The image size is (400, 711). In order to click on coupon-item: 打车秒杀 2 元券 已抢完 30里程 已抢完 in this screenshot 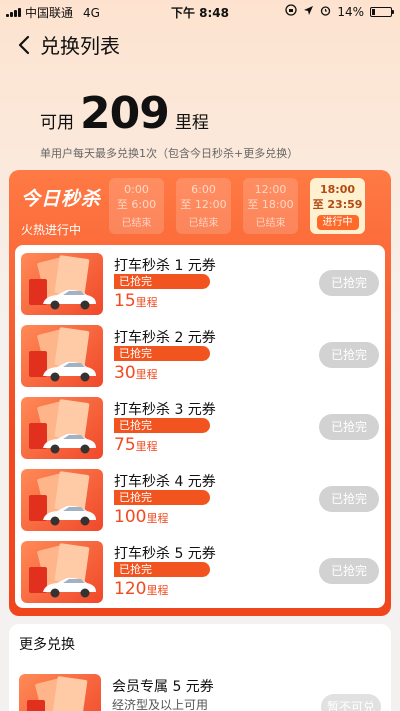, I will do `click(200, 357)`.